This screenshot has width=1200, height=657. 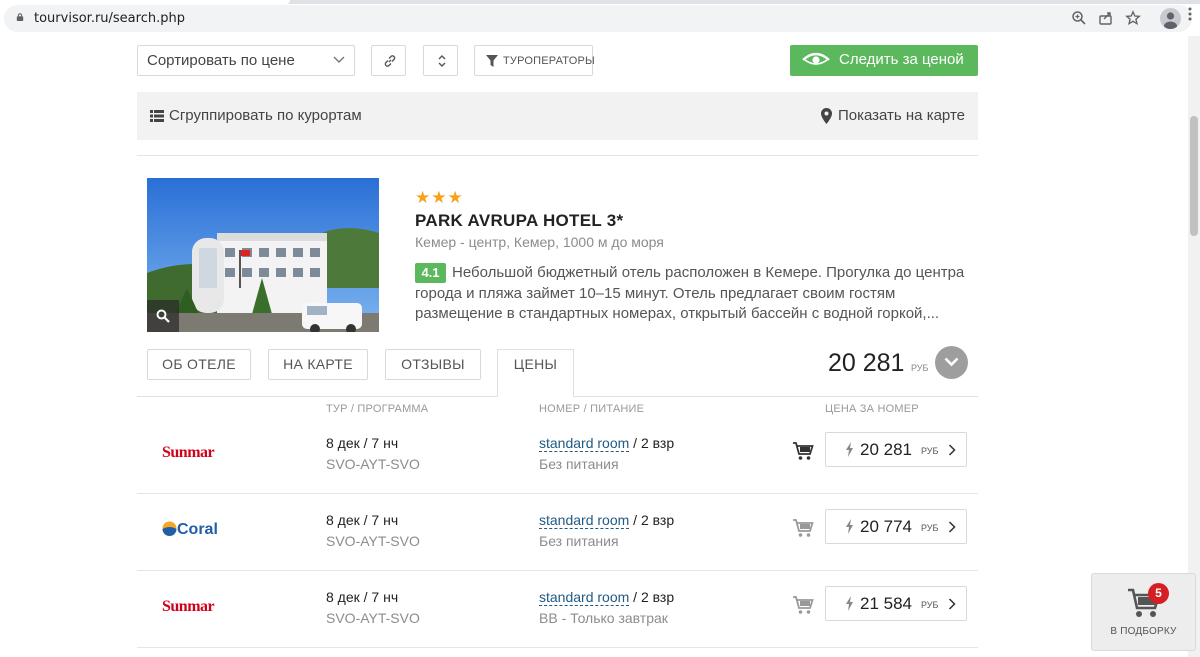 What do you see at coordinates (1194, 346) in the screenshot?
I see `scrollbar` at bounding box center [1194, 346].